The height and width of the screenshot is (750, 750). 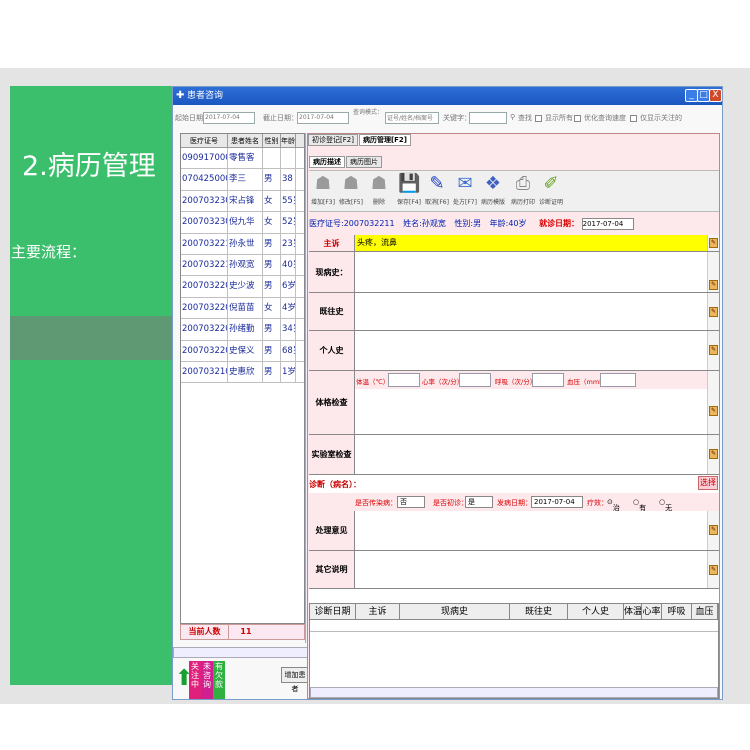 What do you see at coordinates (531, 350) in the screenshot?
I see `personal-history-input` at bounding box center [531, 350].